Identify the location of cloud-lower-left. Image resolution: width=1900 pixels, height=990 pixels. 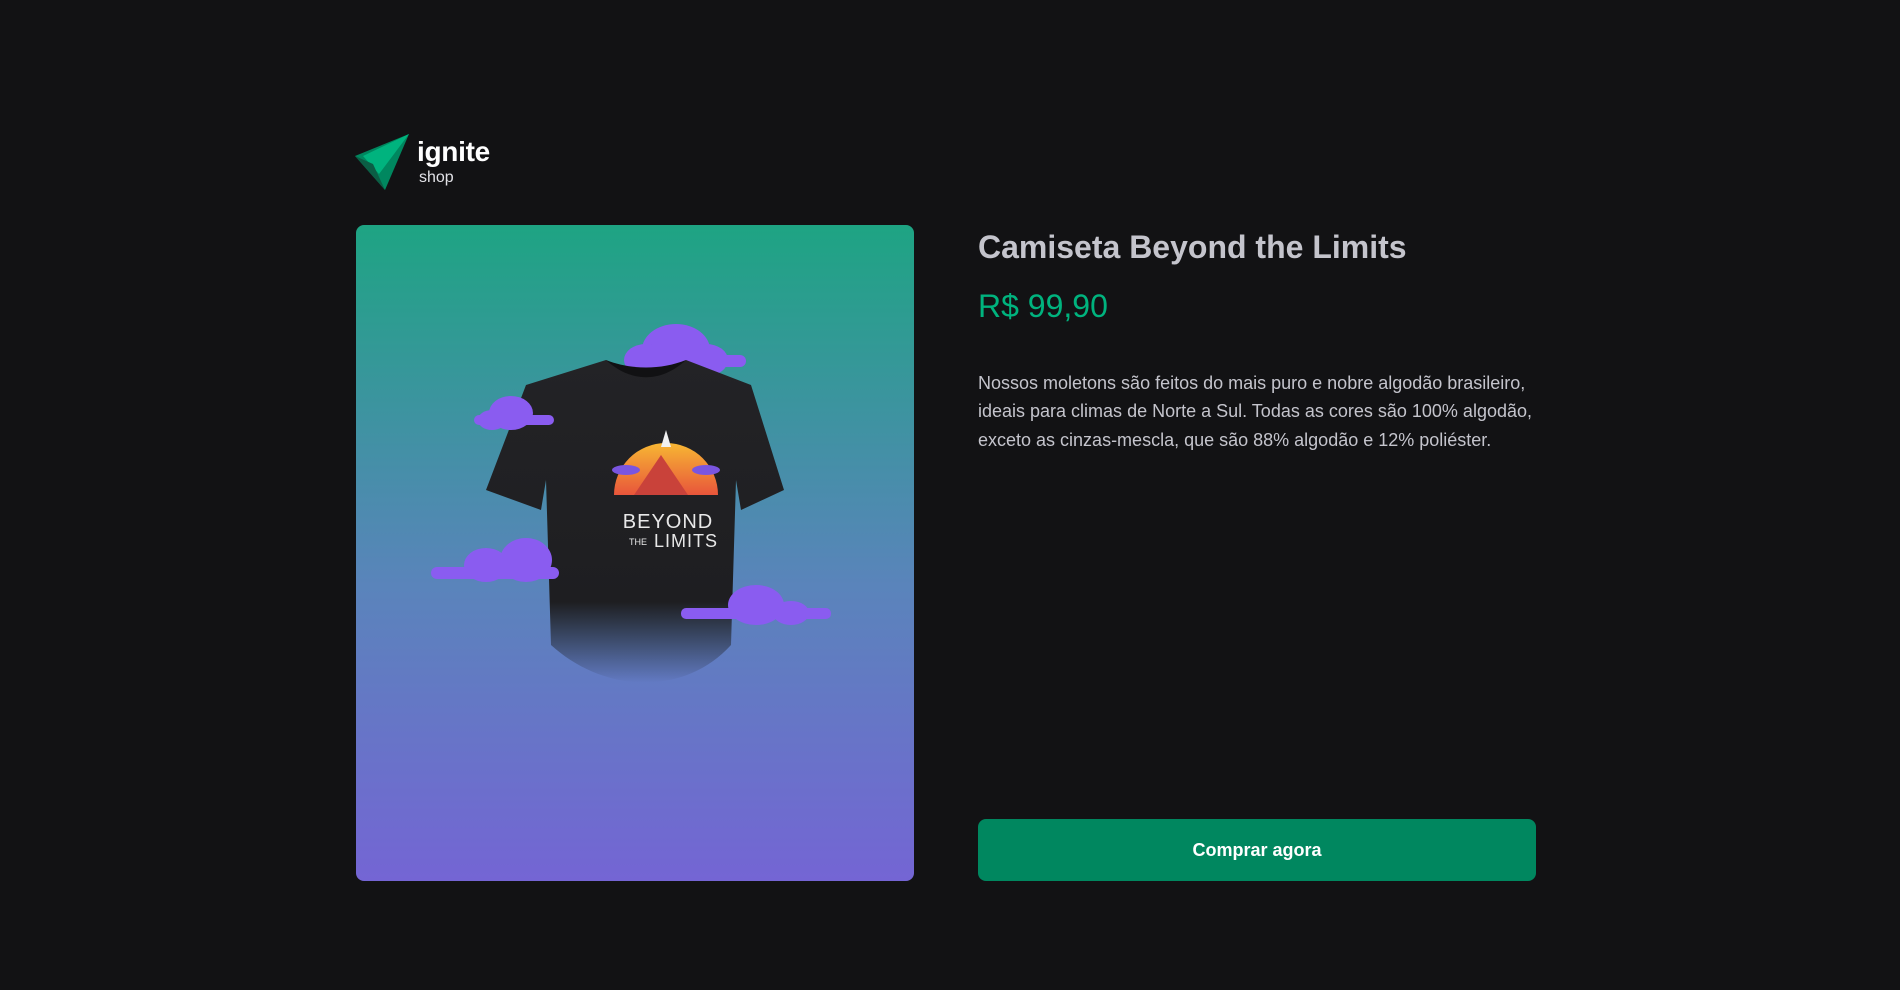
(495, 560).